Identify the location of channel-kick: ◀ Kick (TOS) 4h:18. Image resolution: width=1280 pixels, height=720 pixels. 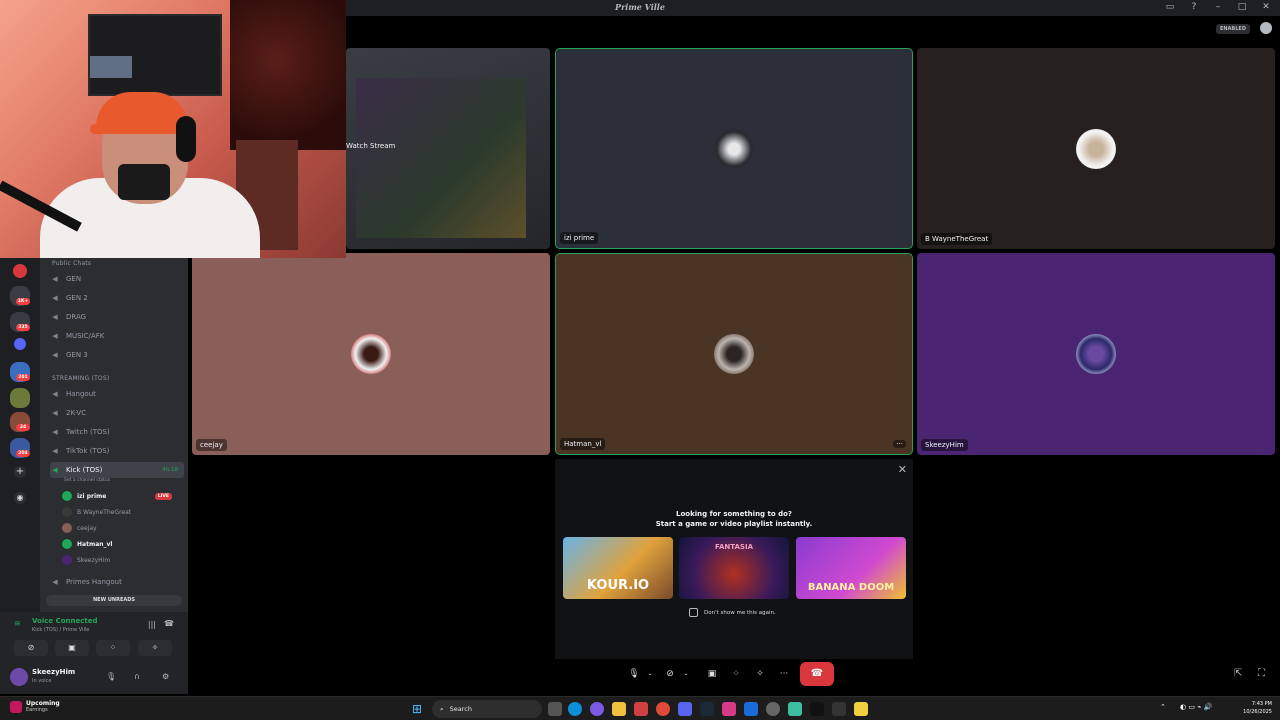
(117, 470).